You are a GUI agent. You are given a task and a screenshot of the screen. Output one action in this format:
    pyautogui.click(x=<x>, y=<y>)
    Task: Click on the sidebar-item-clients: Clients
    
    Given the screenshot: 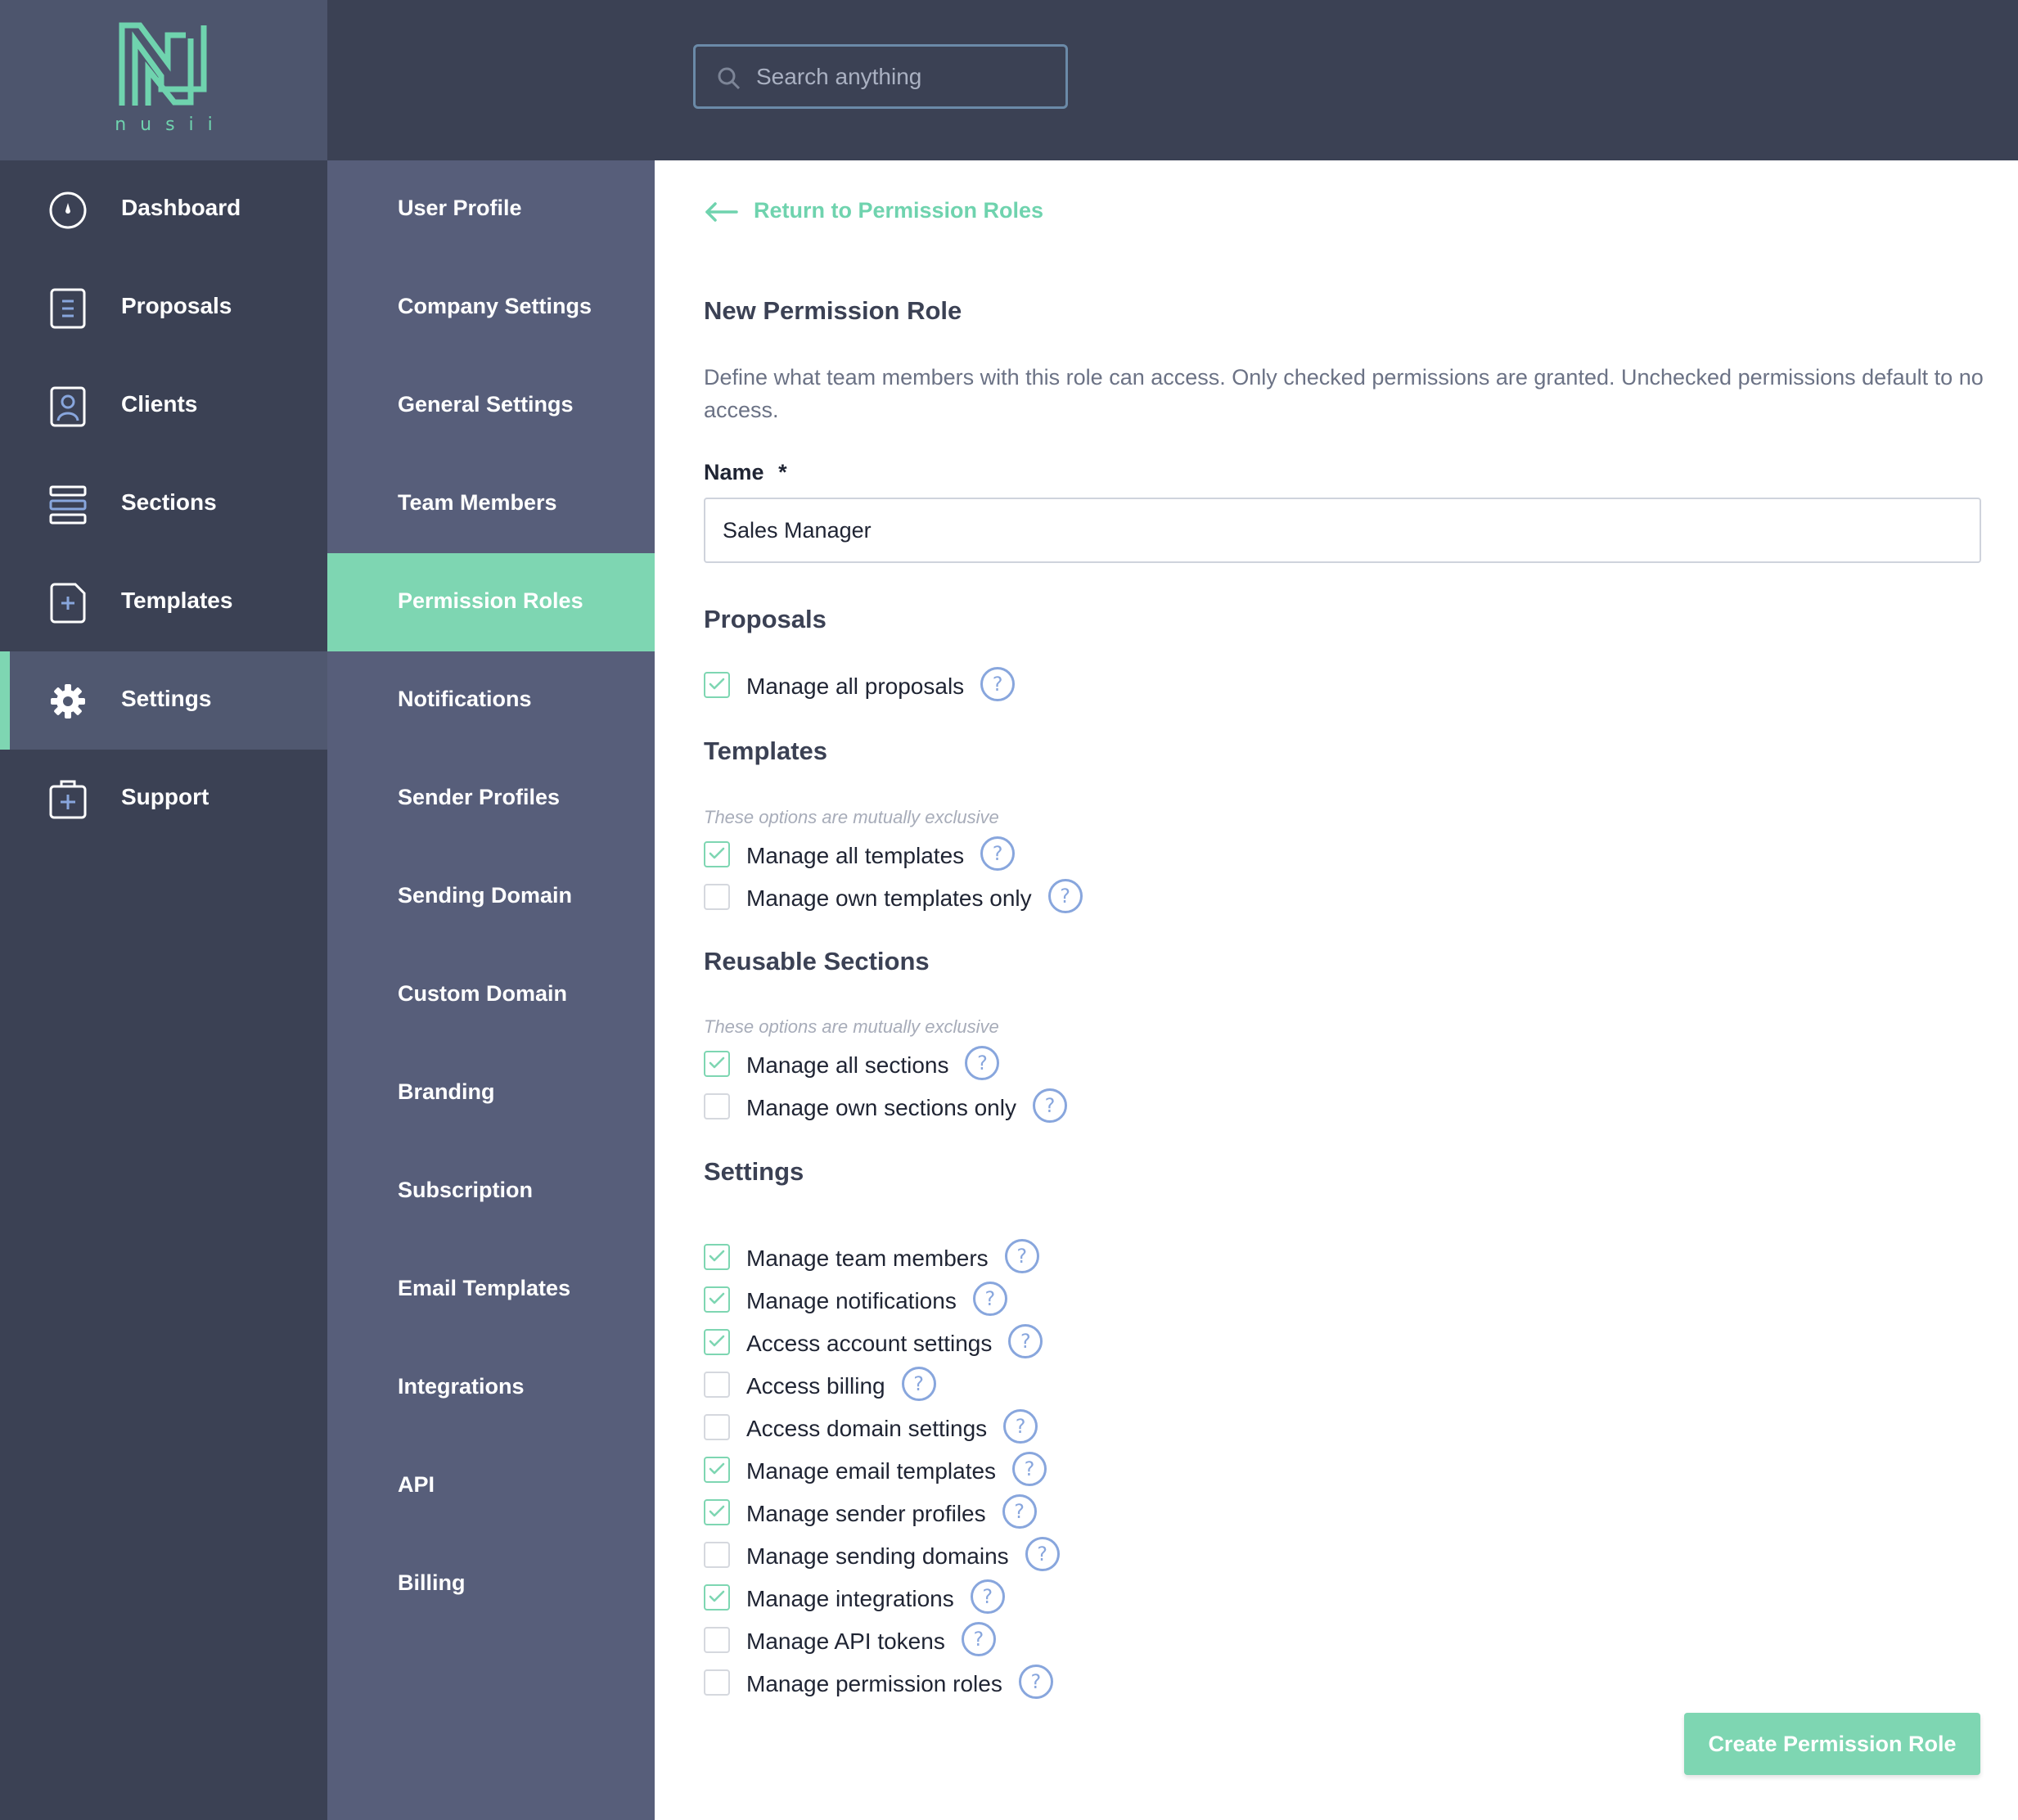 What is the action you would take?
    pyautogui.click(x=163, y=406)
    